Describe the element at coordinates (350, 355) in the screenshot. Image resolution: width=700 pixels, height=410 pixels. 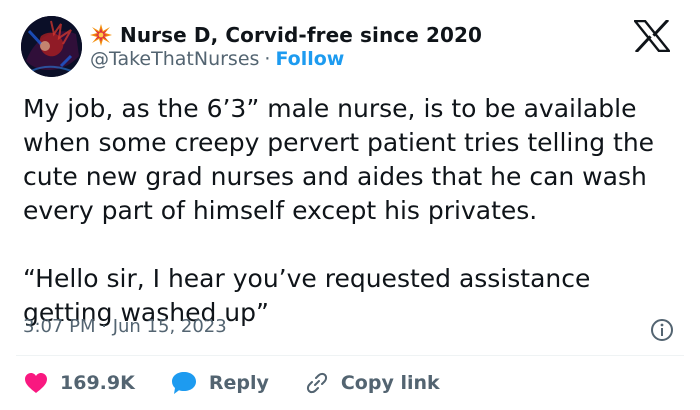
I see `divider` at that location.